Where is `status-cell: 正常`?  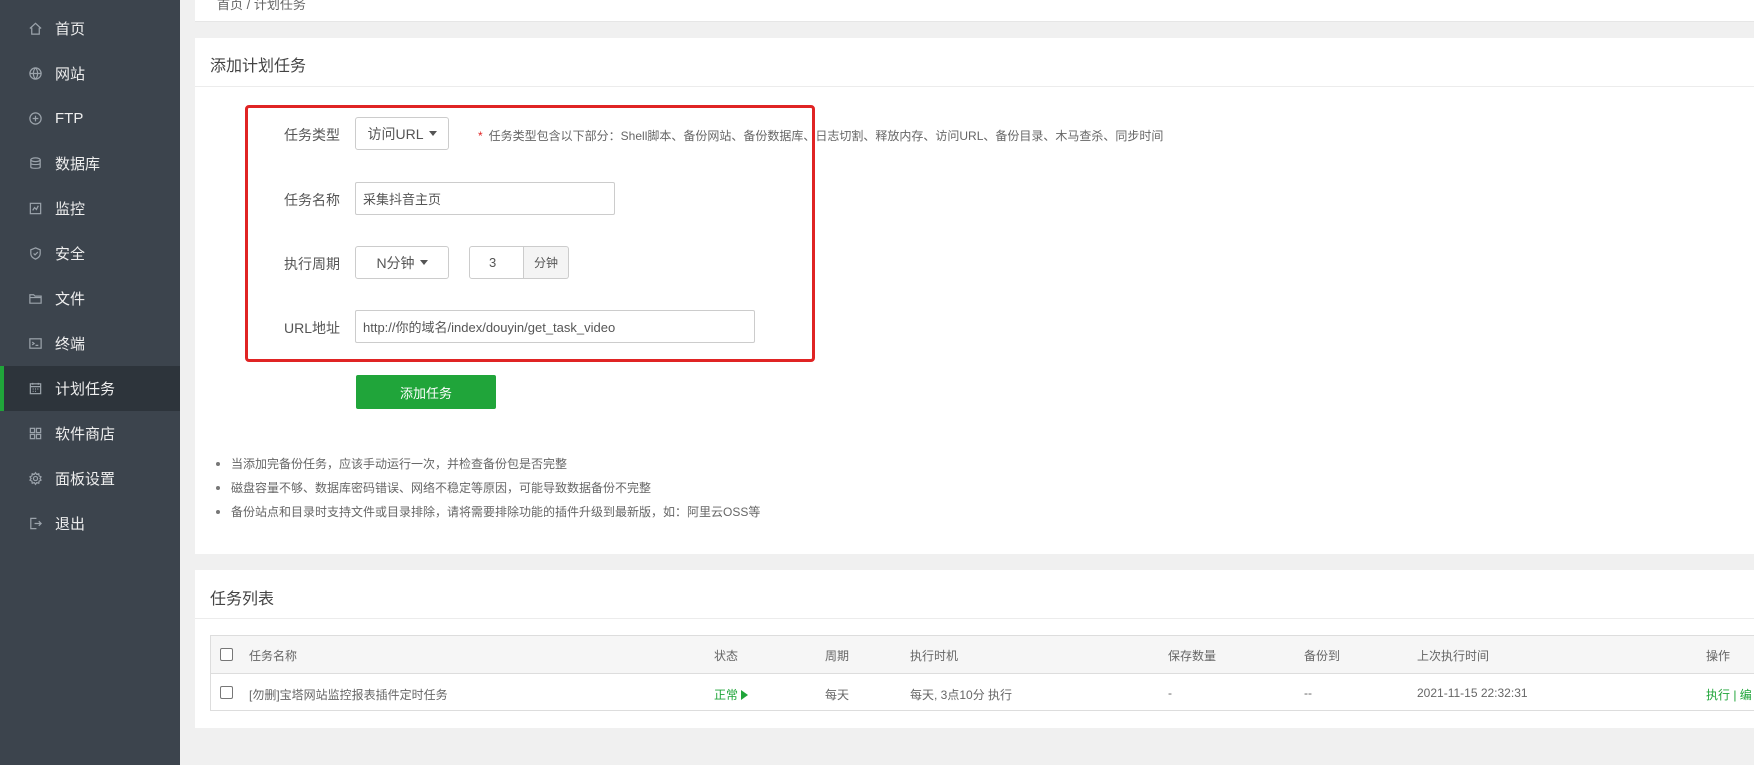
status-cell: 正常 is located at coordinates (731, 694).